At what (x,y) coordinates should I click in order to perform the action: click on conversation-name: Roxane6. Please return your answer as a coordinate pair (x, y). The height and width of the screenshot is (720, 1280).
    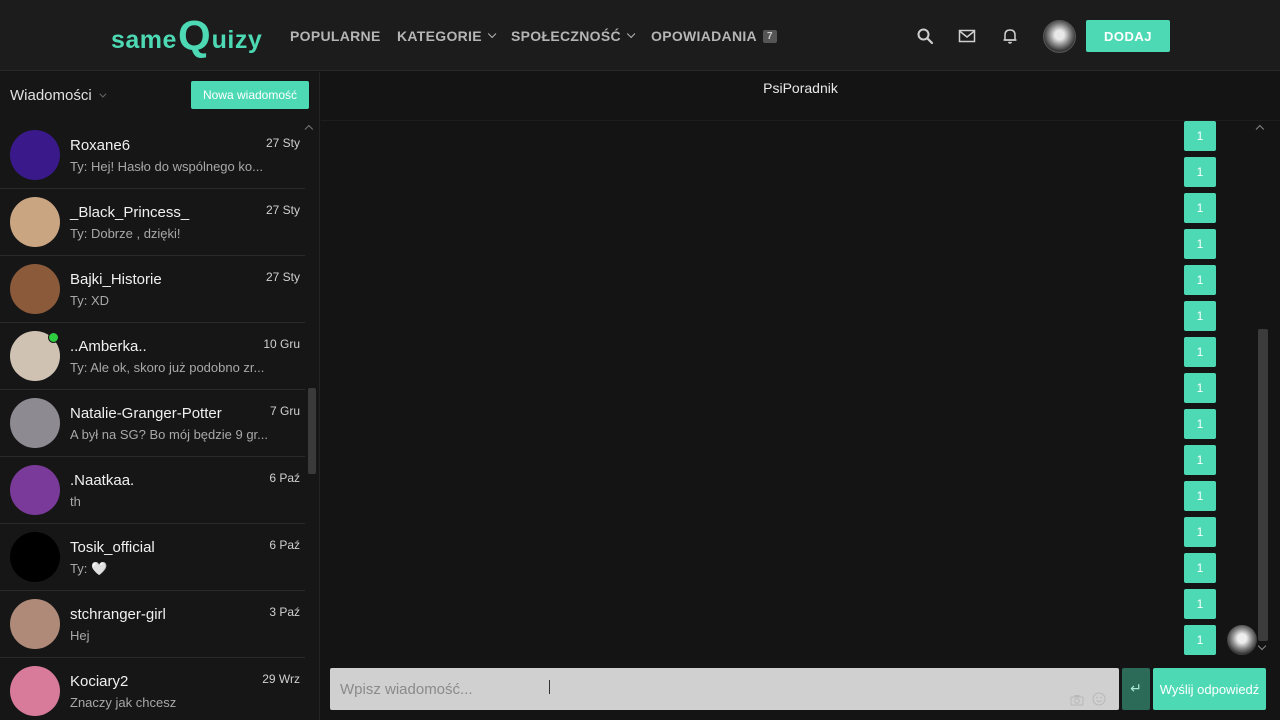
    Looking at the image, I should click on (100, 145).